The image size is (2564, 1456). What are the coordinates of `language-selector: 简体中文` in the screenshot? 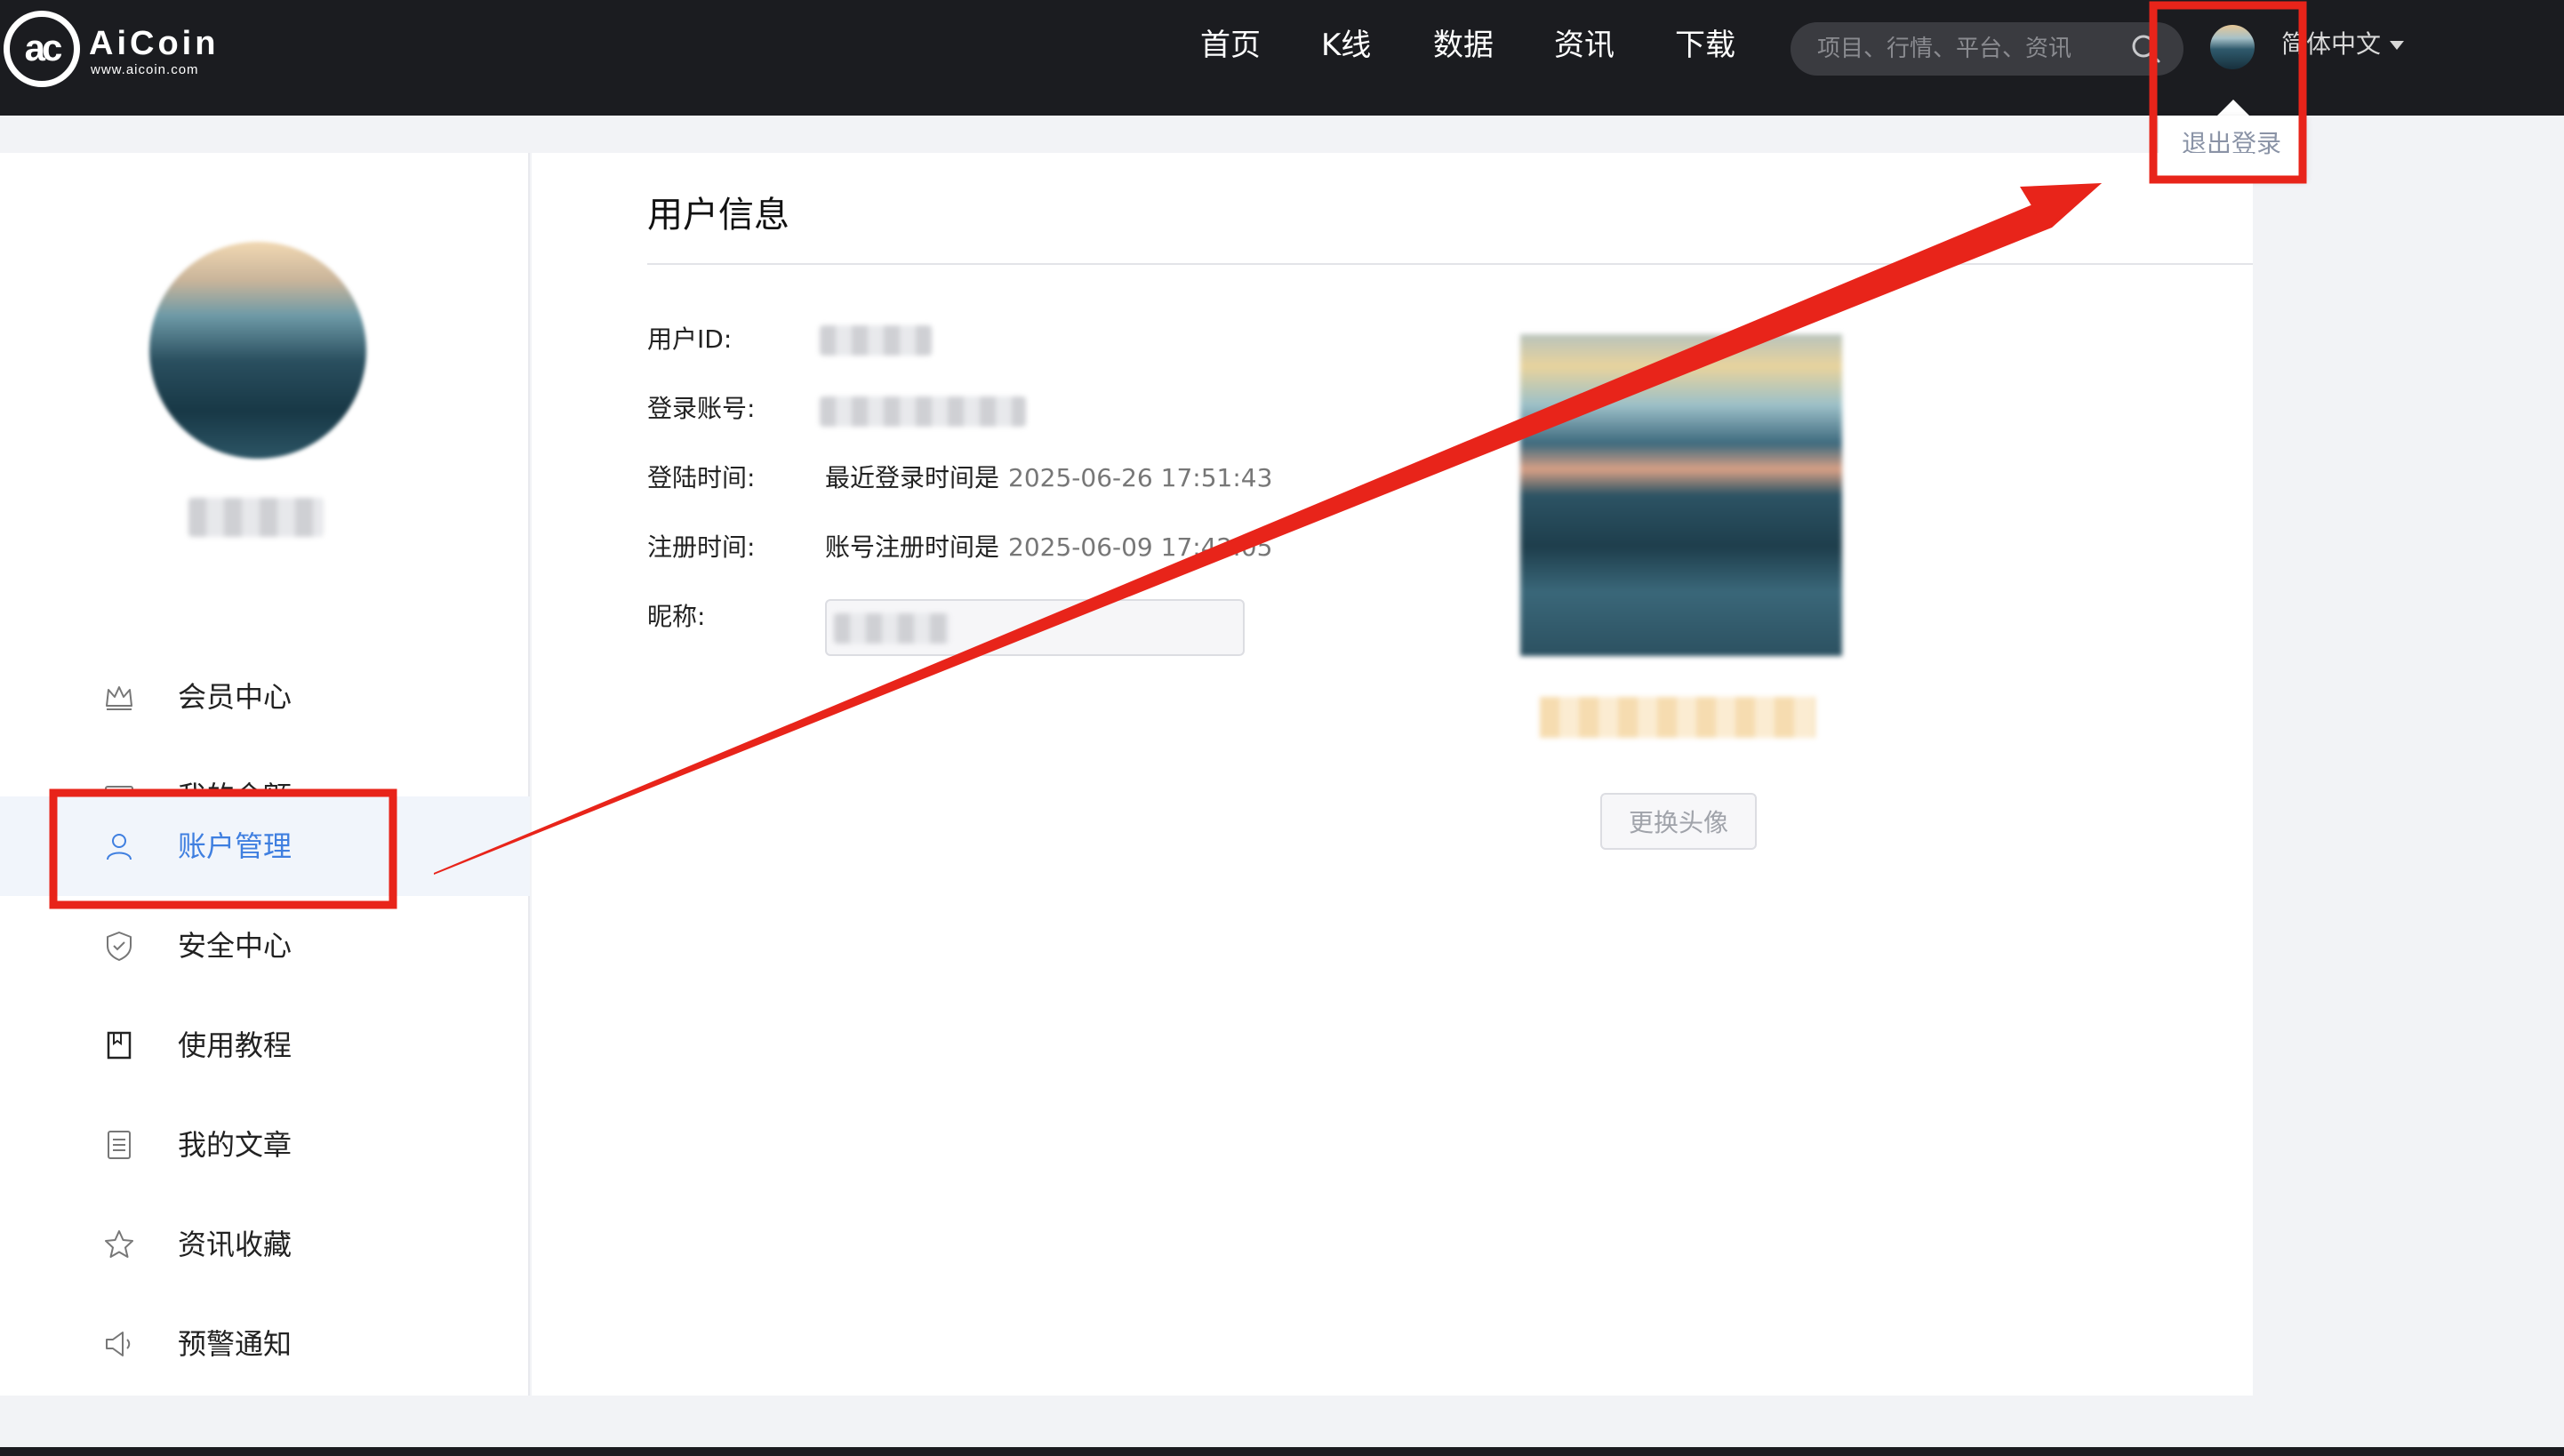 It's located at (2343, 44).